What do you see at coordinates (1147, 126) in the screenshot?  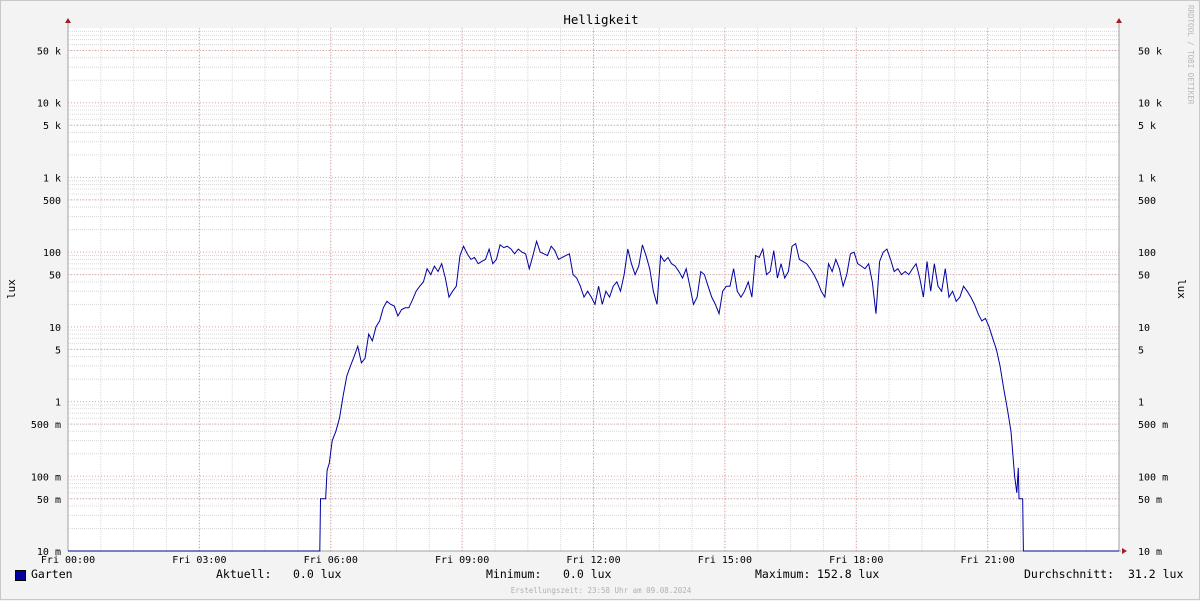 I see `y-tick-label-right: 5 k` at bounding box center [1147, 126].